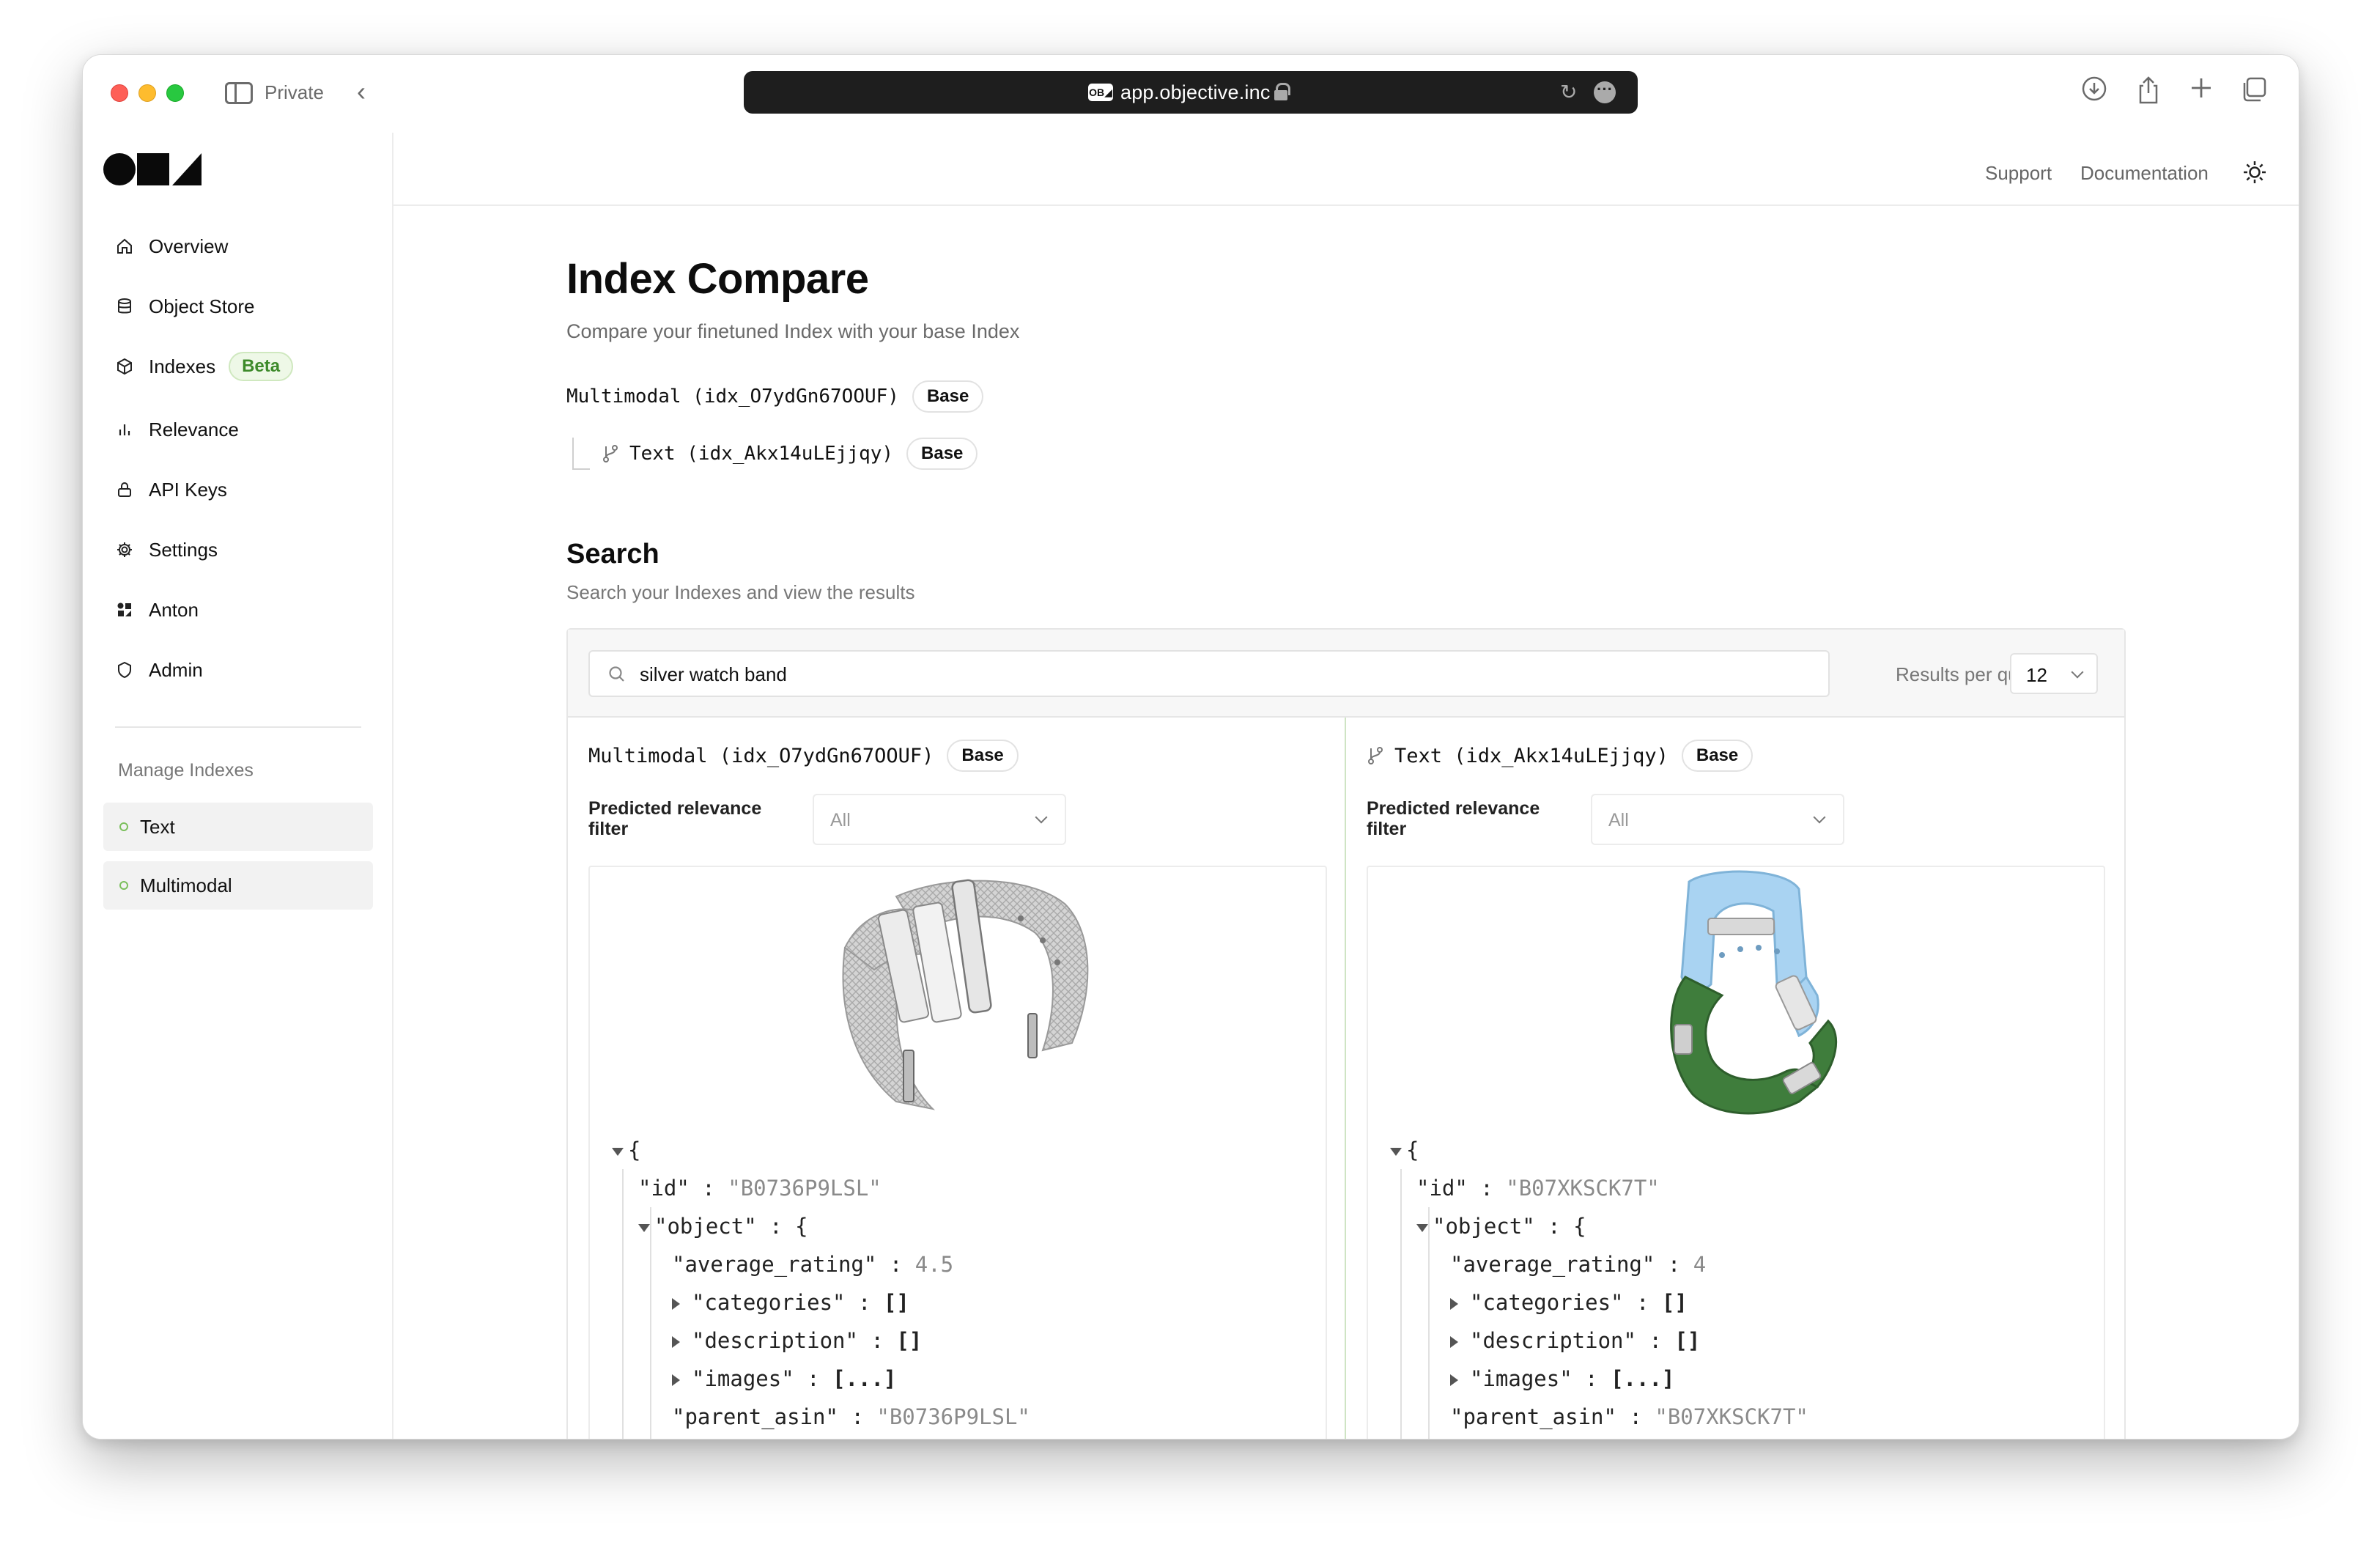 The width and height of the screenshot is (2380, 1548). What do you see at coordinates (124, 306) in the screenshot?
I see `database-icon` at bounding box center [124, 306].